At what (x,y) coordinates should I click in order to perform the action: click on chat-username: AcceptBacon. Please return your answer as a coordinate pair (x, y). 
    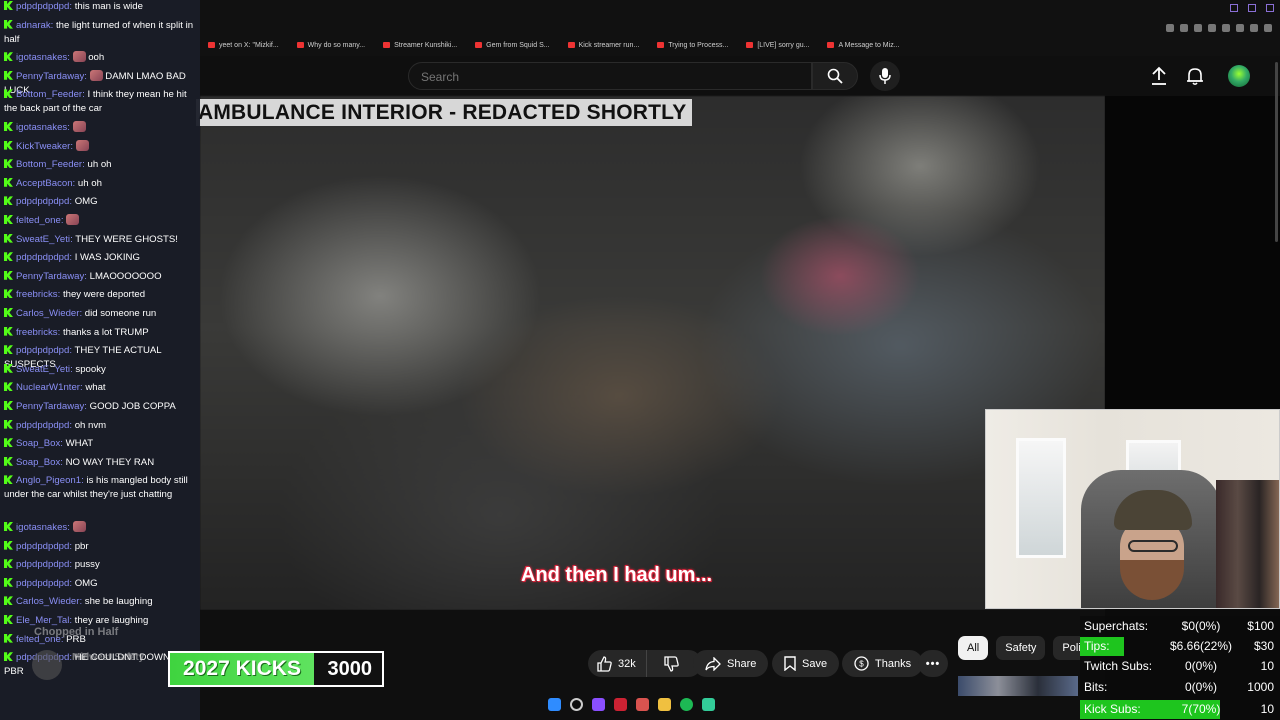
    Looking at the image, I should click on (44, 183).